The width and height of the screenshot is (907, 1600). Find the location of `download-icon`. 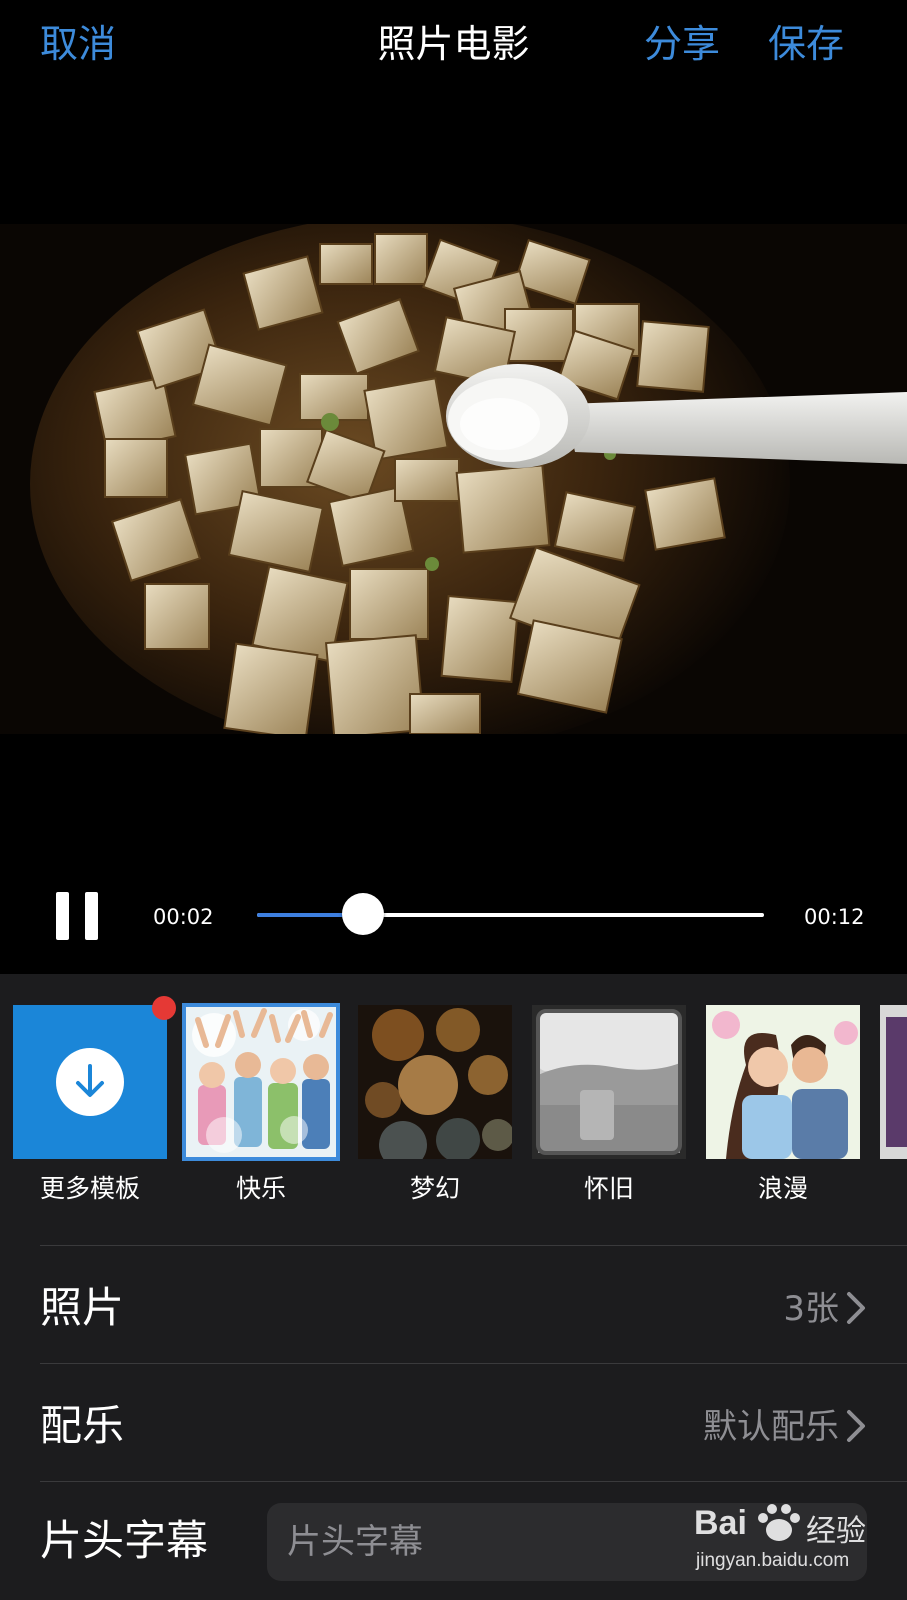

download-icon is located at coordinates (90, 1082).